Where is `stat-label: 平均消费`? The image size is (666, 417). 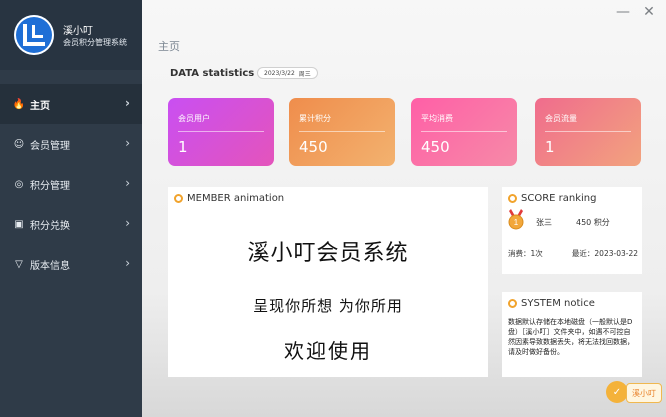 stat-label: 平均消费 is located at coordinates (437, 118).